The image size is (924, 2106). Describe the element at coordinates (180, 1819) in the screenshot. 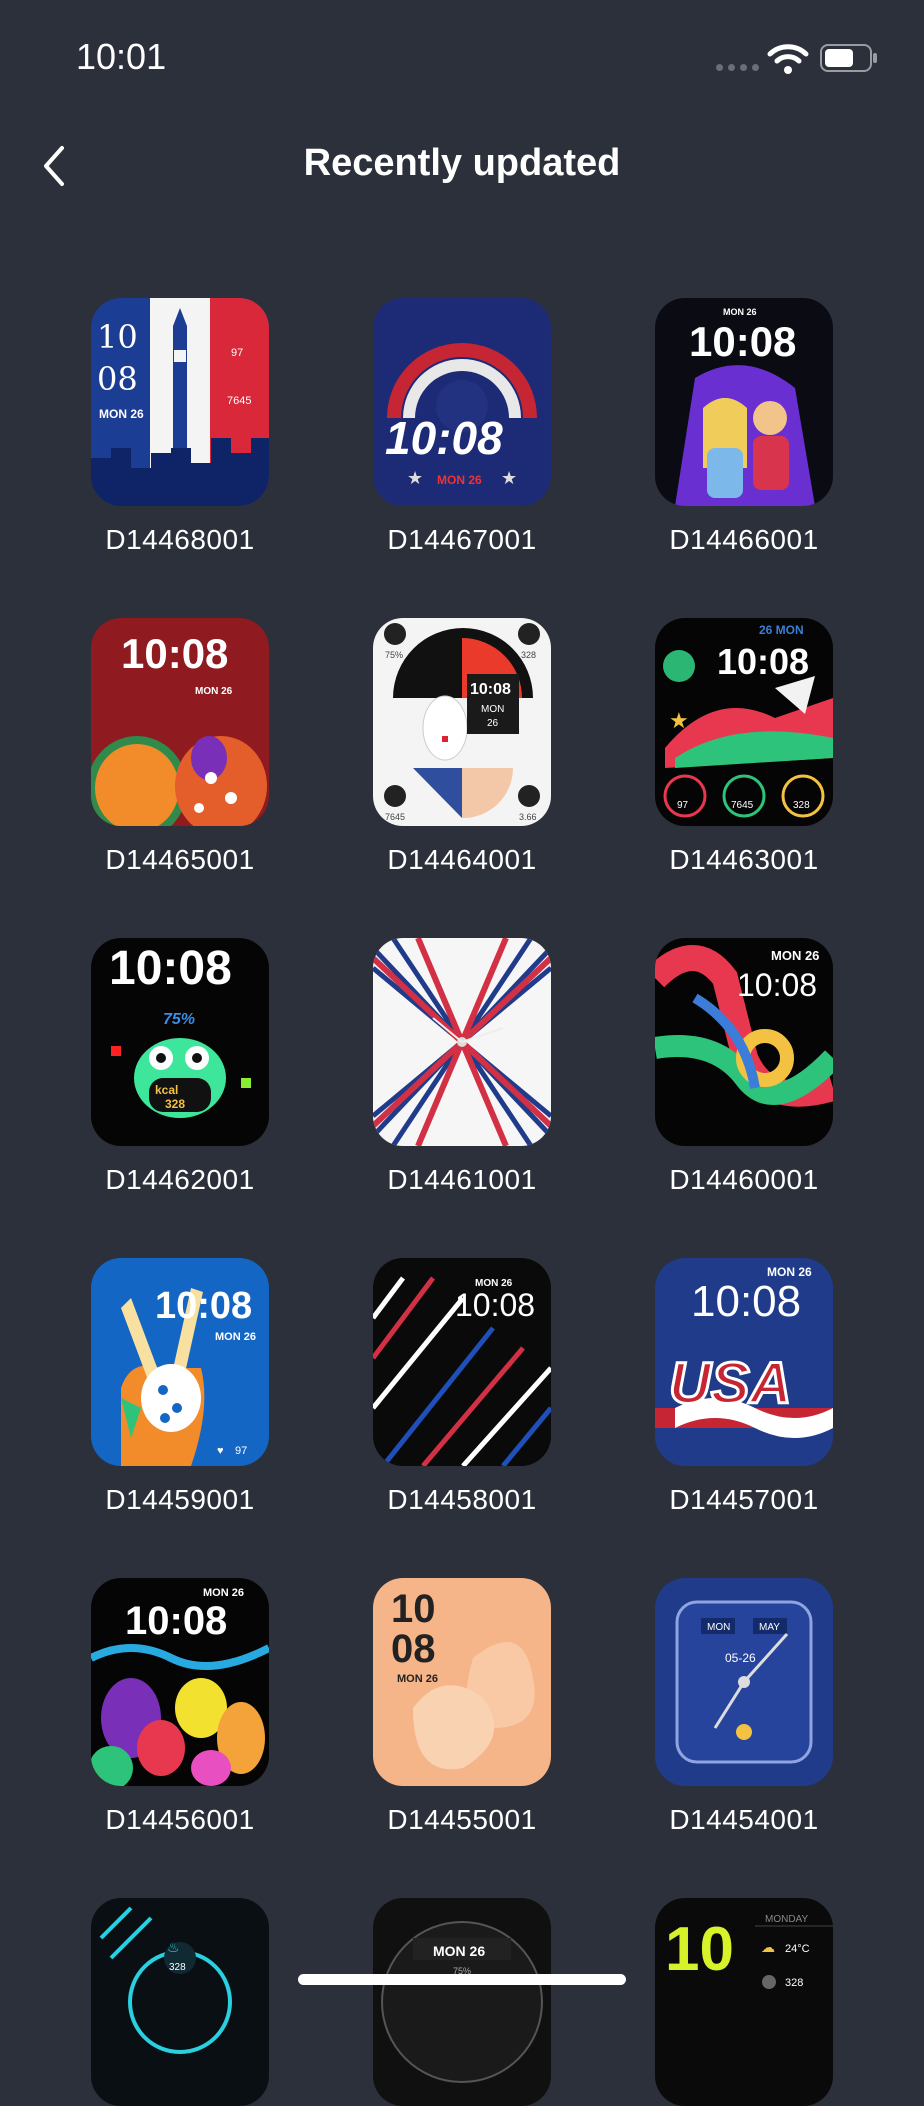

I see `watch-face-code: D14456001` at that location.